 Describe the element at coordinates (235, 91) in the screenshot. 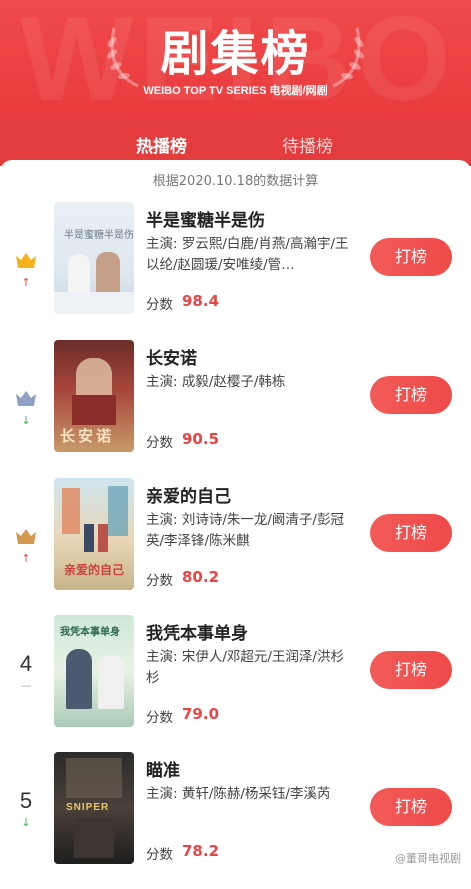

I see `page-subtitle: WEIBO TOP TV SERIES 电视剧/网剧` at that location.